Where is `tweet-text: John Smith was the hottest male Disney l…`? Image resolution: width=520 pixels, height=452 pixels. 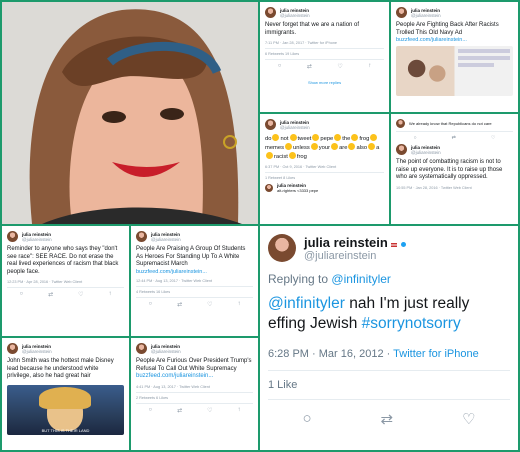 tweet-text: John Smith was the hottest male Disney l… is located at coordinates (60, 368).